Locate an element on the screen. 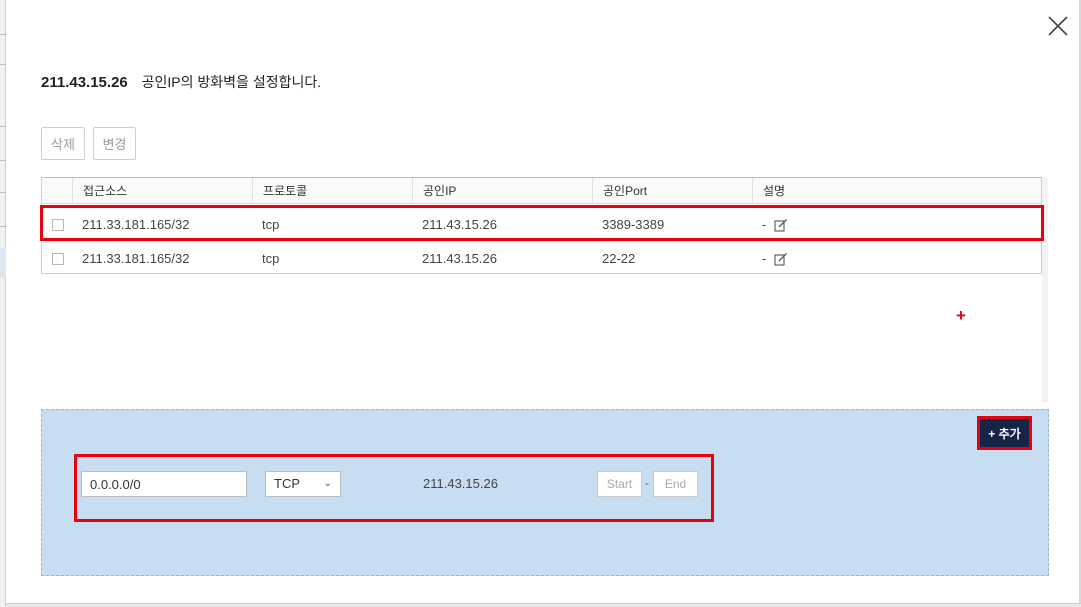 This screenshot has height=607, width=1081. title-description: 공인IP의 방화벽을 설정합니다. is located at coordinates (231, 82).